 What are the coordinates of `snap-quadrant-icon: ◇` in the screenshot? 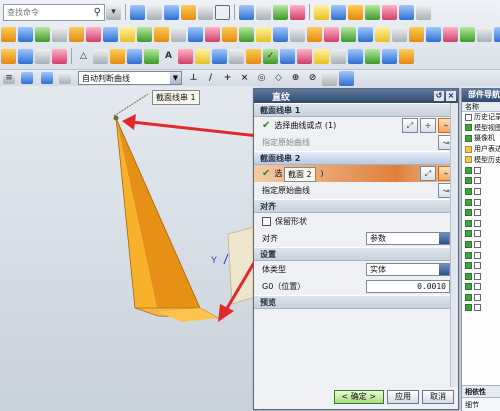 It's located at (278, 78).